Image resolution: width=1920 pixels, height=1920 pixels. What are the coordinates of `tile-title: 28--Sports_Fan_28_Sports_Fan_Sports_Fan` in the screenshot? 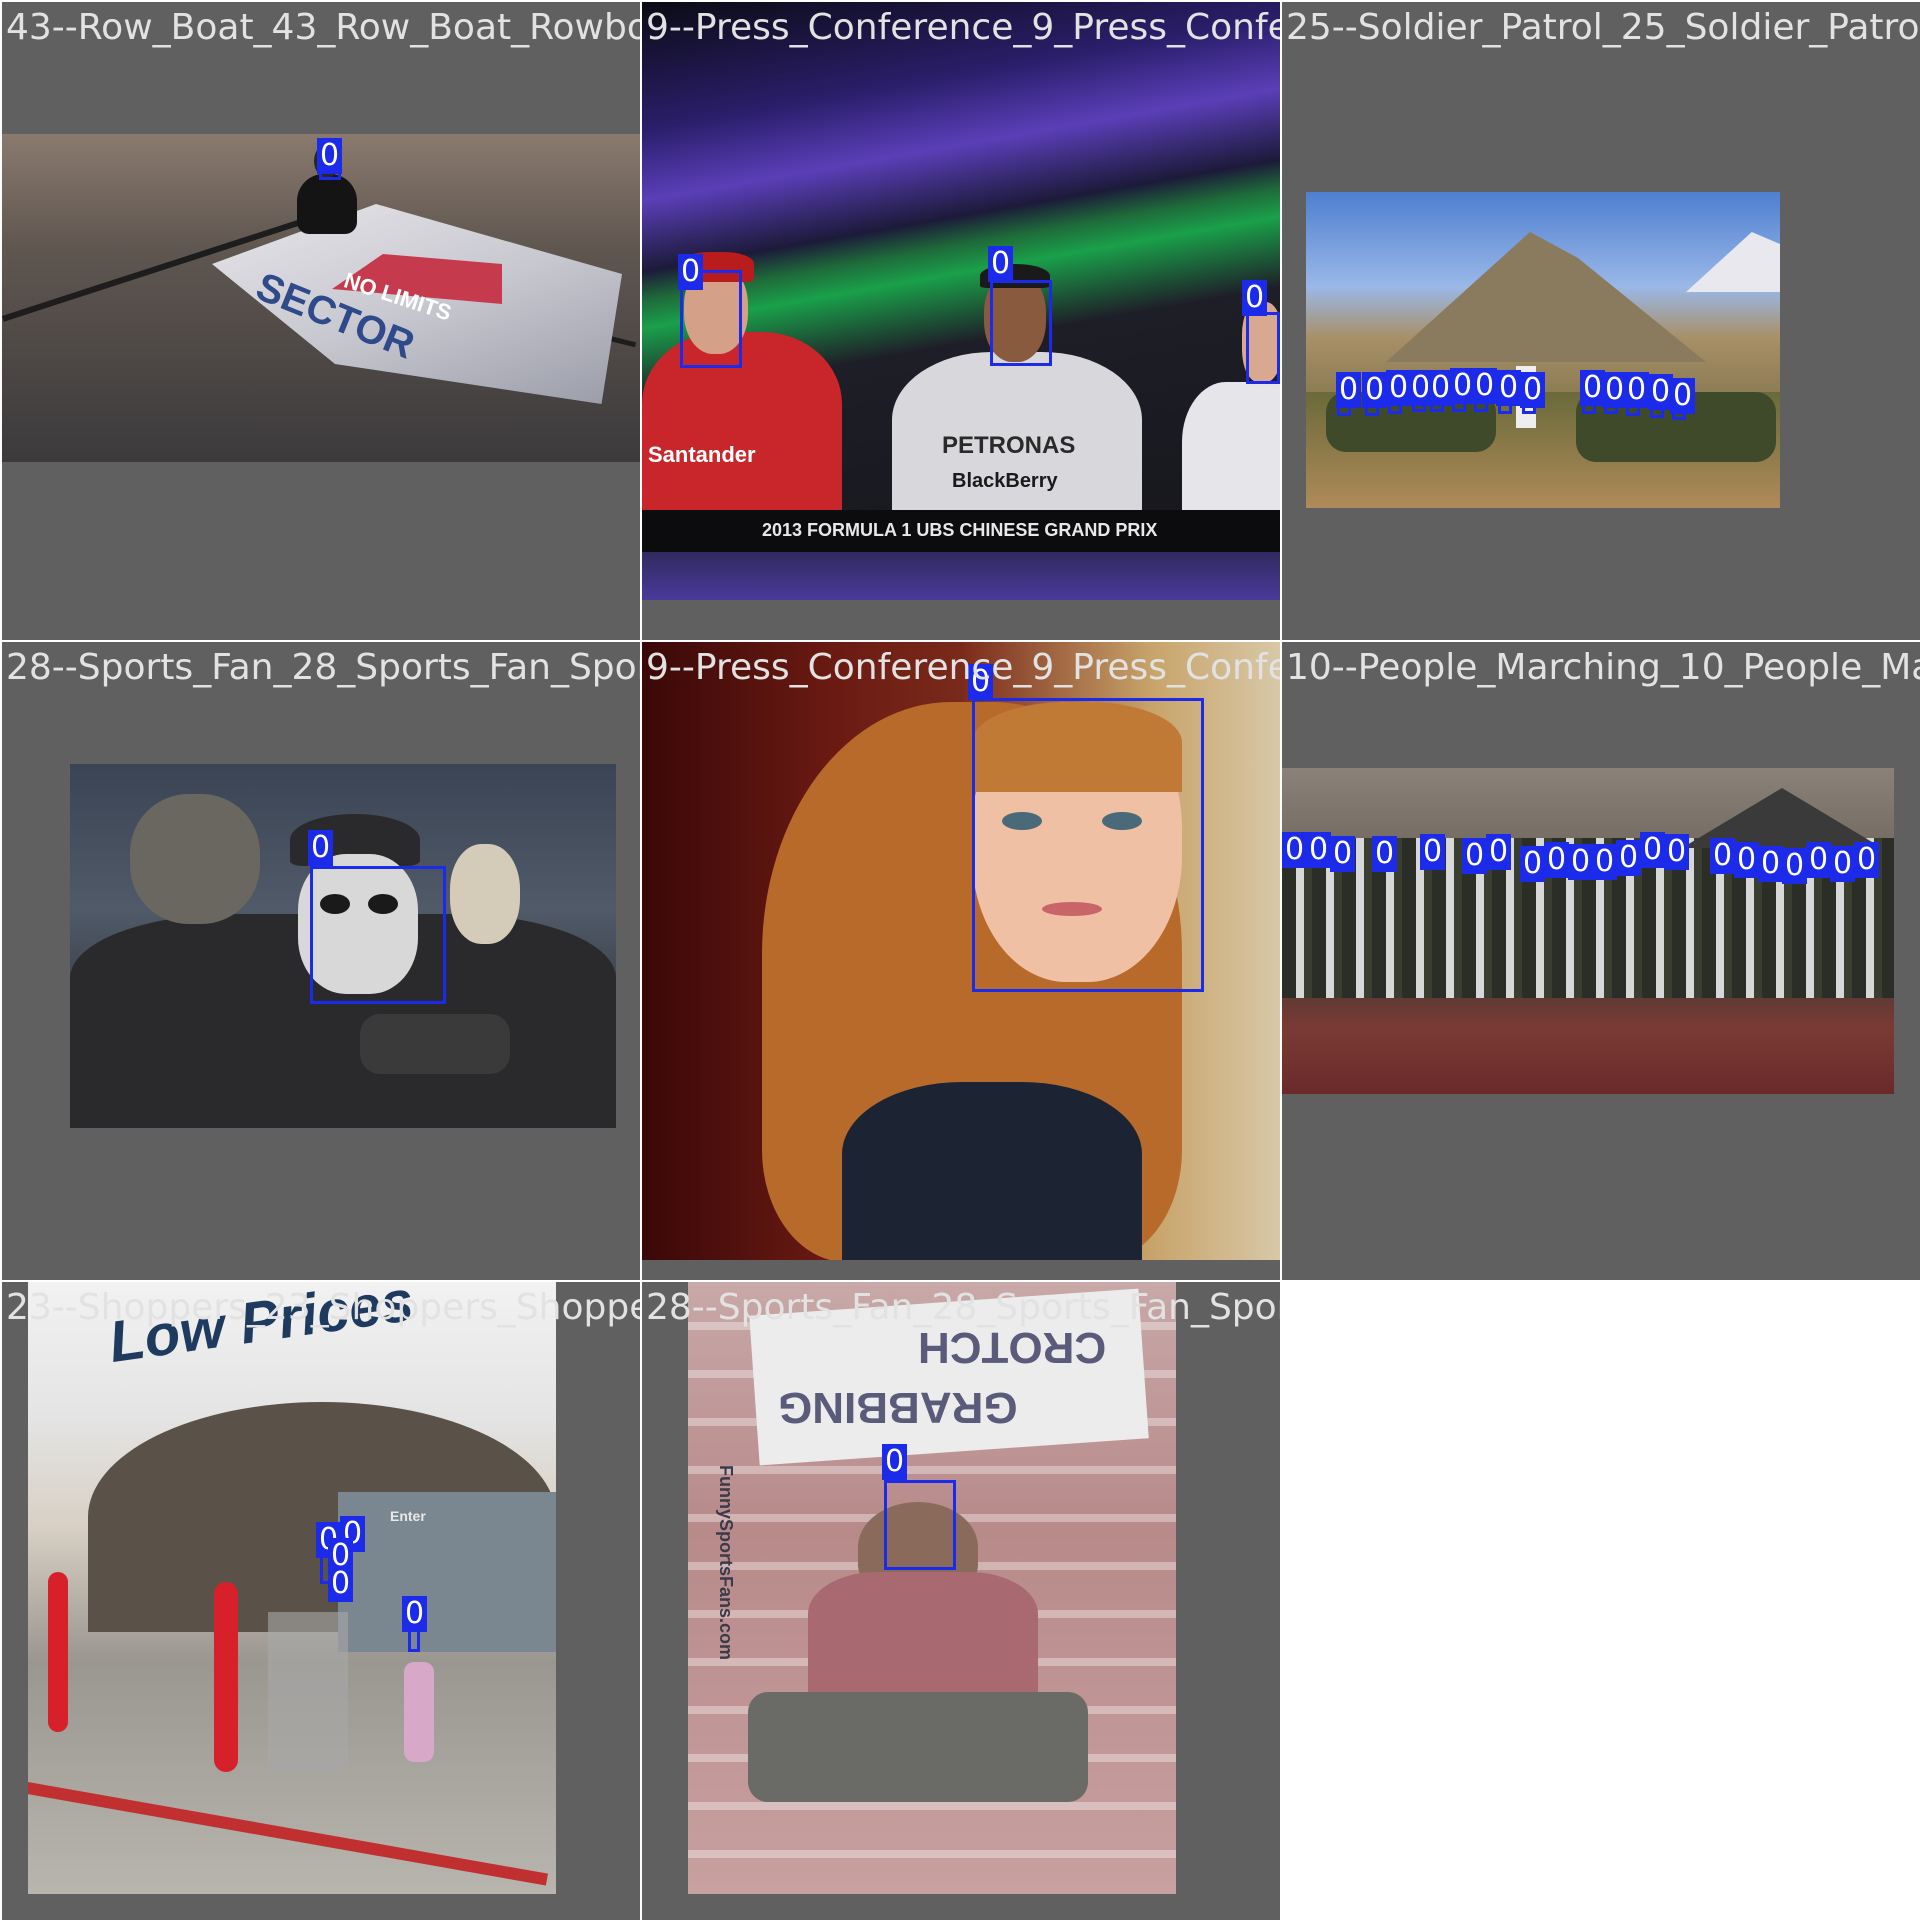 It's located at (323, 667).